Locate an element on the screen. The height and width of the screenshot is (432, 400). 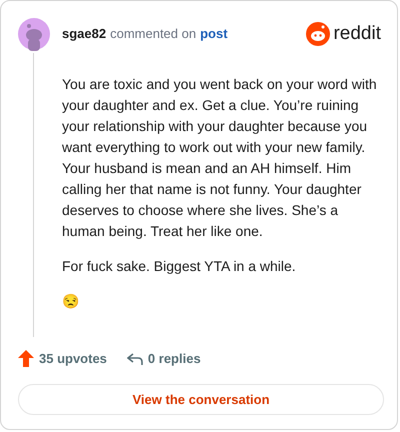
post-link: post is located at coordinates (214, 34).